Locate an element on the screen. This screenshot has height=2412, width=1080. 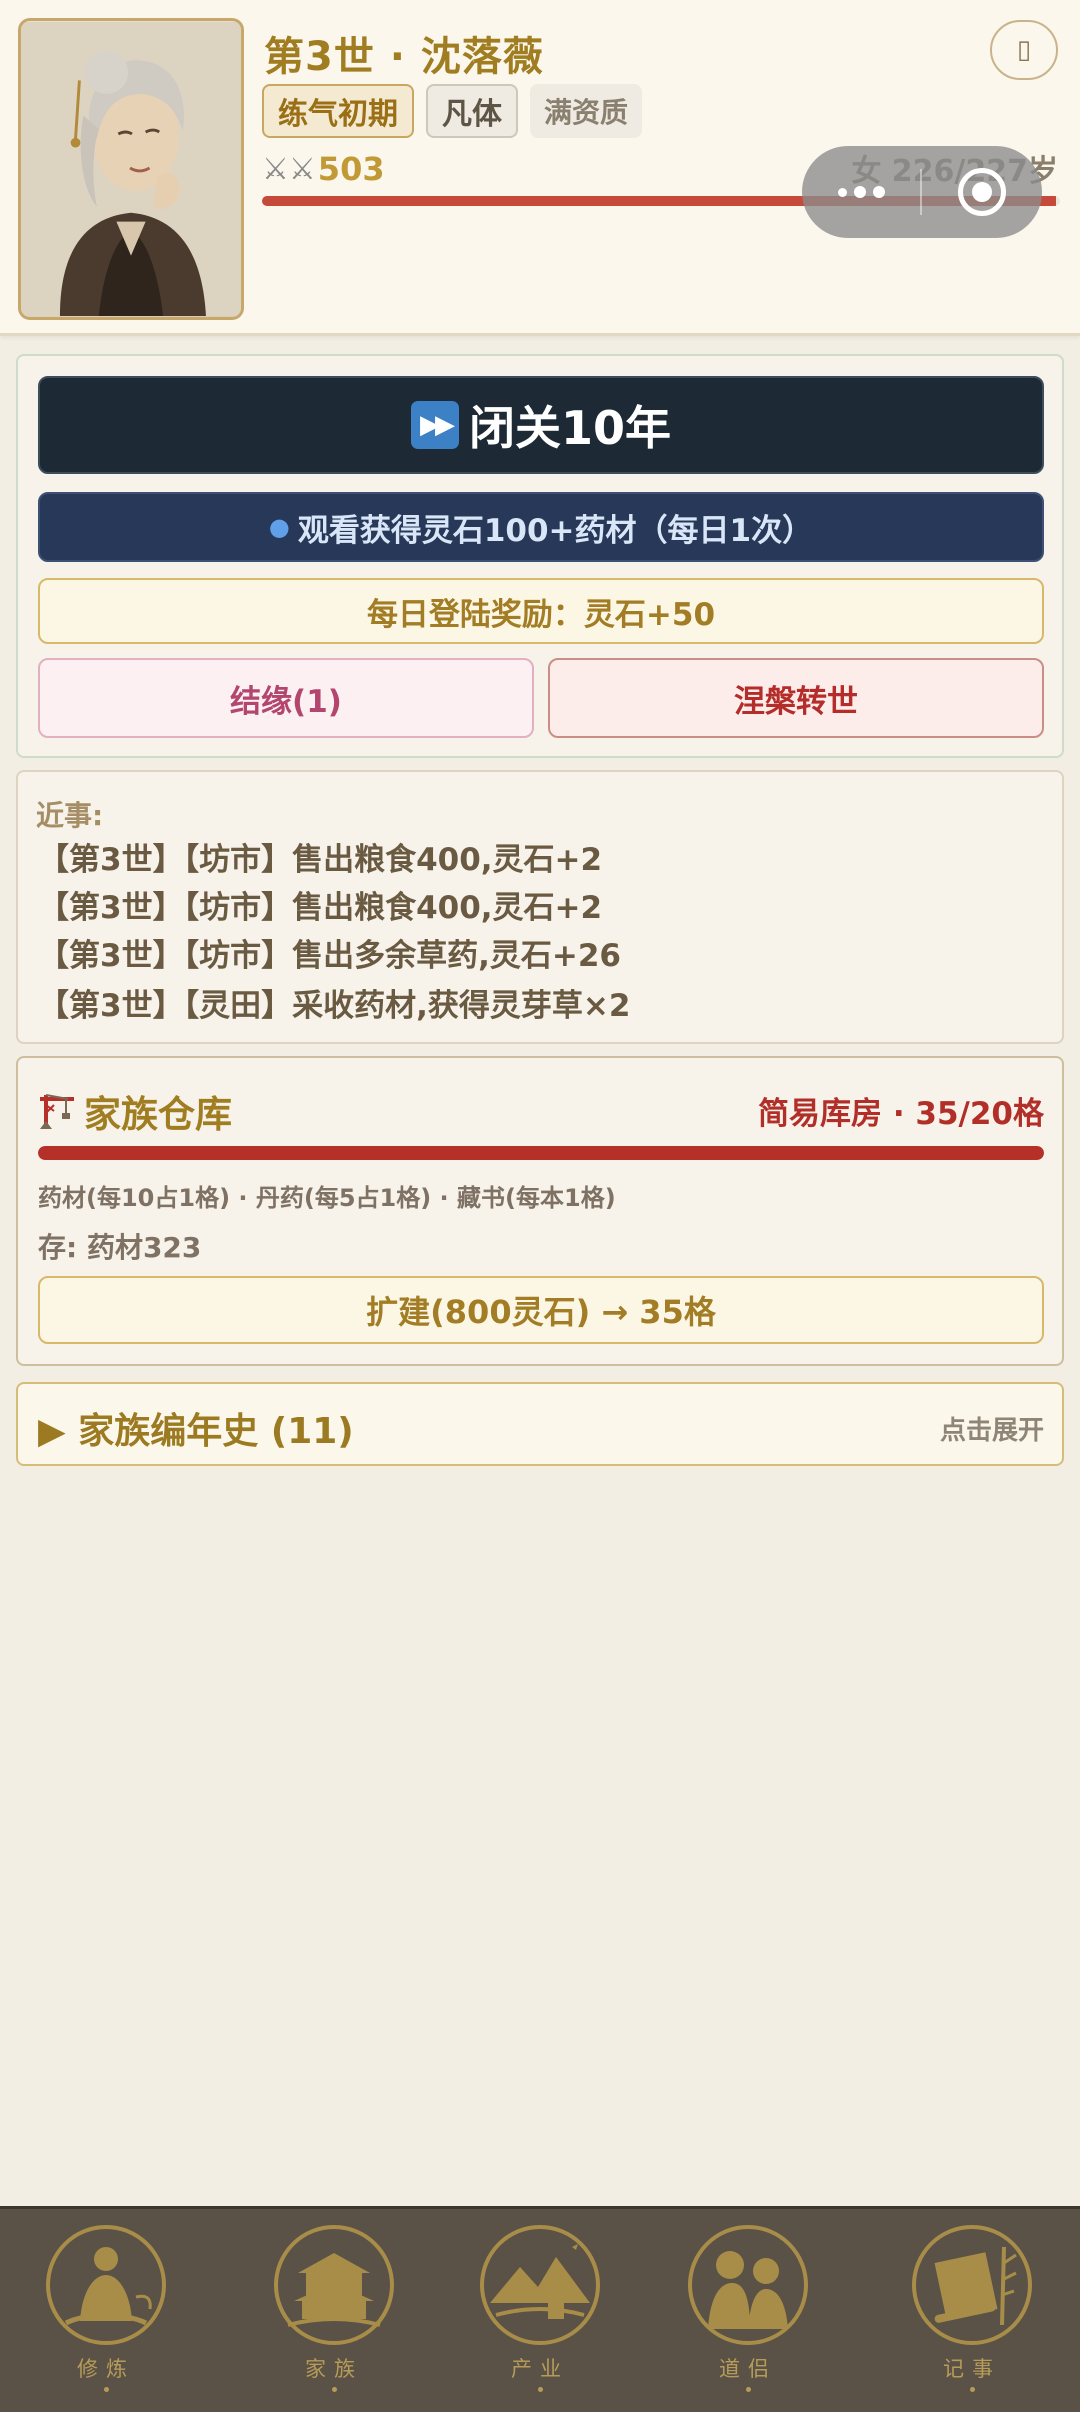
mountain-estate-icon is located at coordinates (540, 2285).